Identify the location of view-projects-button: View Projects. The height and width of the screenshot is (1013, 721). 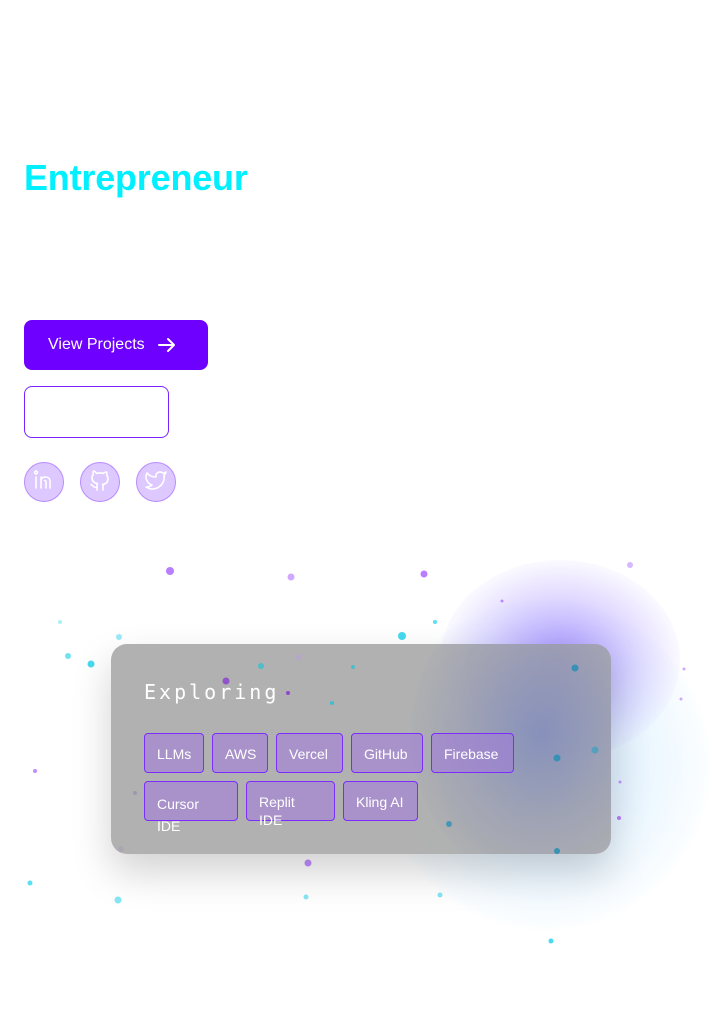
(116, 345).